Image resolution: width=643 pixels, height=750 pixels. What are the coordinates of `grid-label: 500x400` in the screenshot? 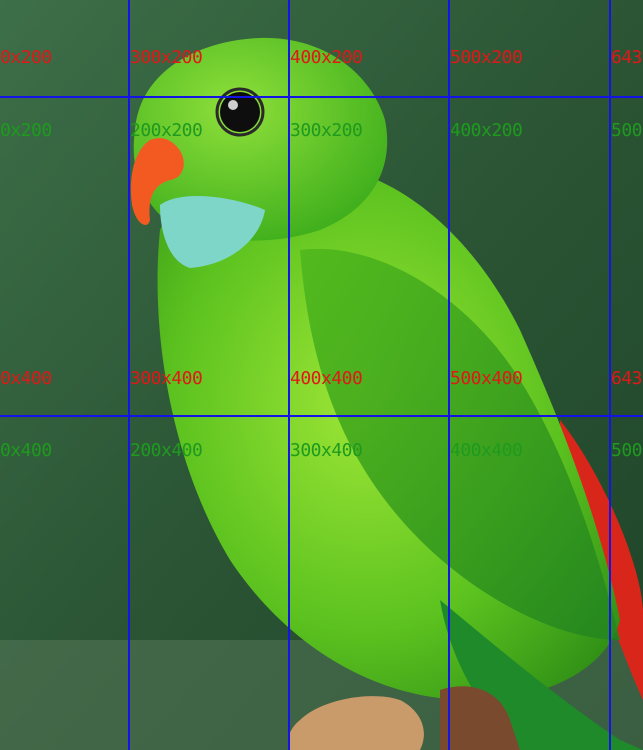 It's located at (486, 378).